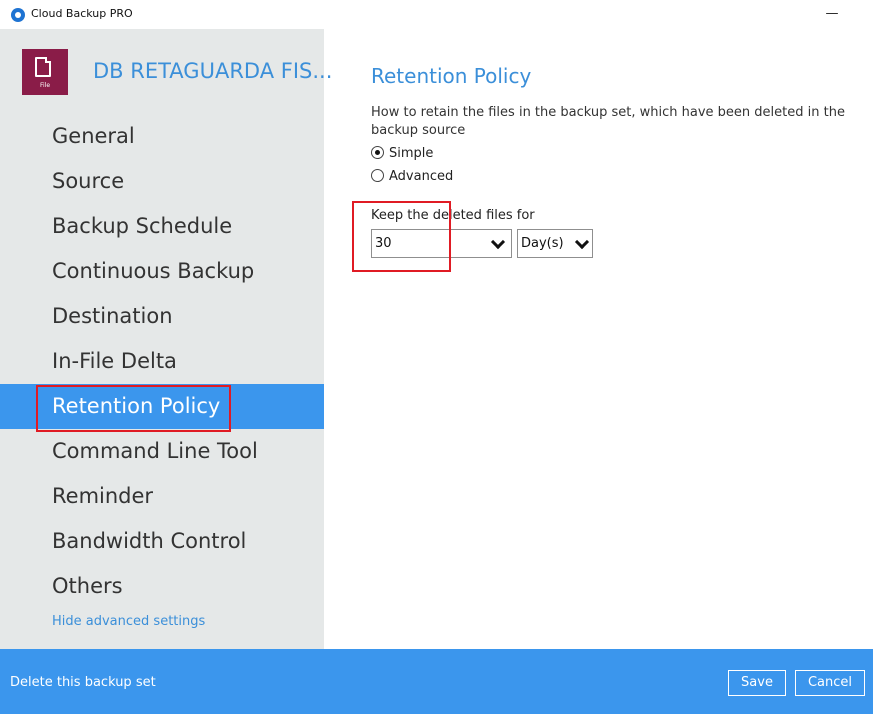 The width and height of the screenshot is (873, 714). Describe the element at coordinates (162, 586) in the screenshot. I see `sidebar-item-others: Others` at that location.